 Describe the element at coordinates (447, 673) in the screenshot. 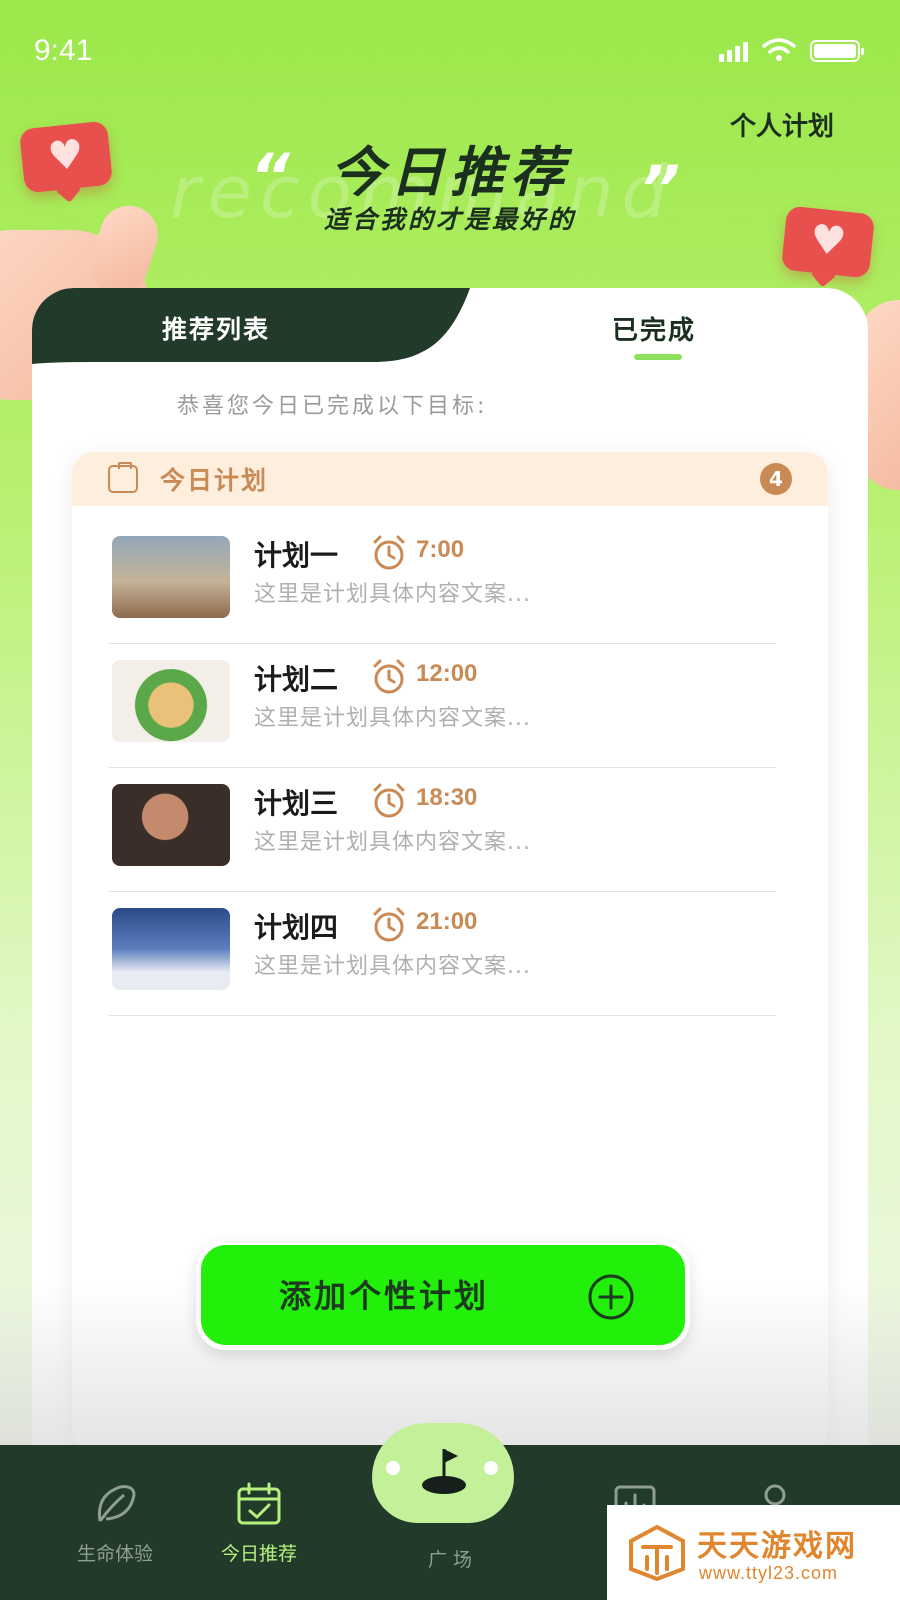

I see `plan-time: 12:00` at that location.